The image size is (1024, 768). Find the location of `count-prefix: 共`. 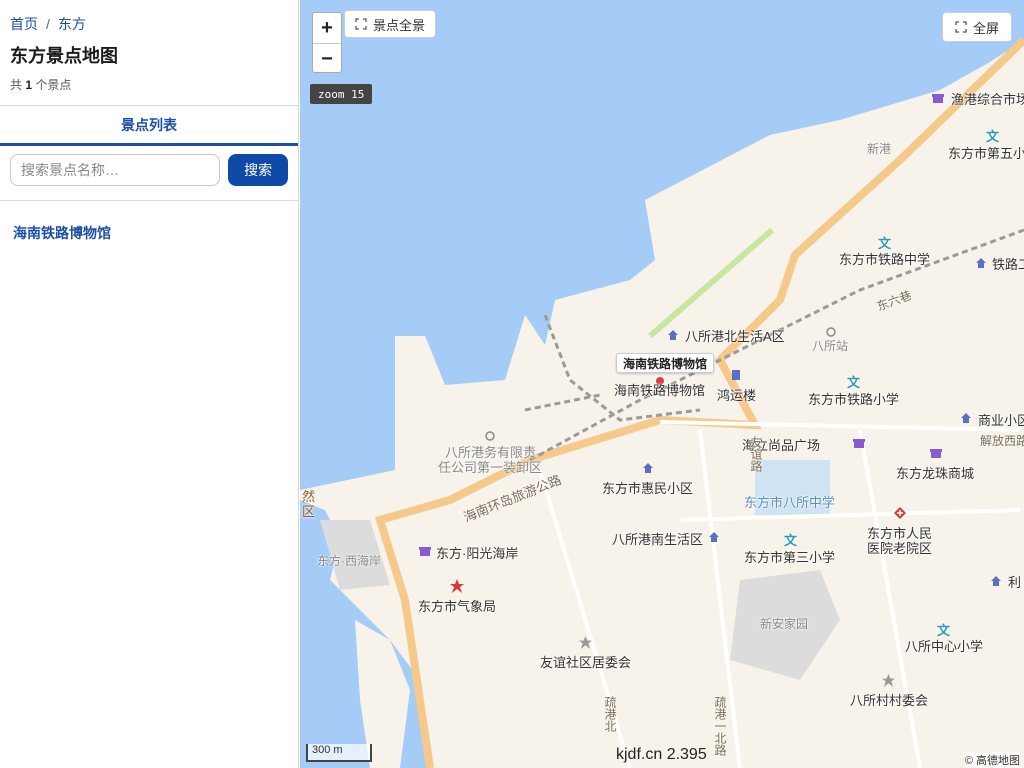

count-prefix: 共 is located at coordinates (16, 85).